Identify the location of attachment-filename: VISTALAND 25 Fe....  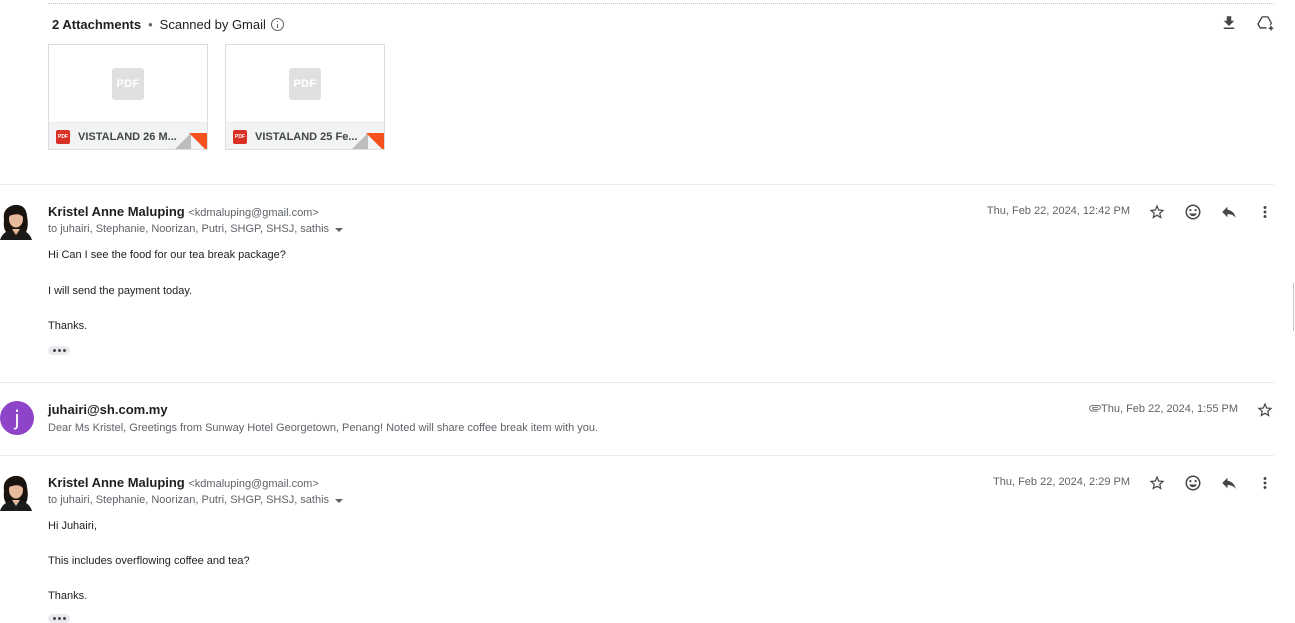
(306, 137).